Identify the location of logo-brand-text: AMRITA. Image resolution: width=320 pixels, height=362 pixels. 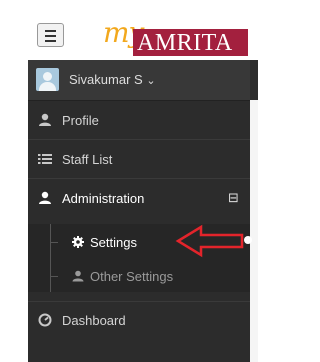
(185, 43).